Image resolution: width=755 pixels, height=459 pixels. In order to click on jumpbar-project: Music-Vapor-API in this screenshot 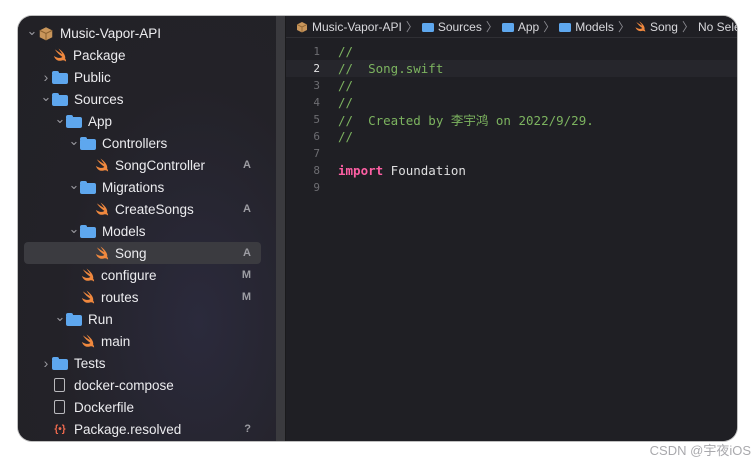, I will do `click(349, 27)`.